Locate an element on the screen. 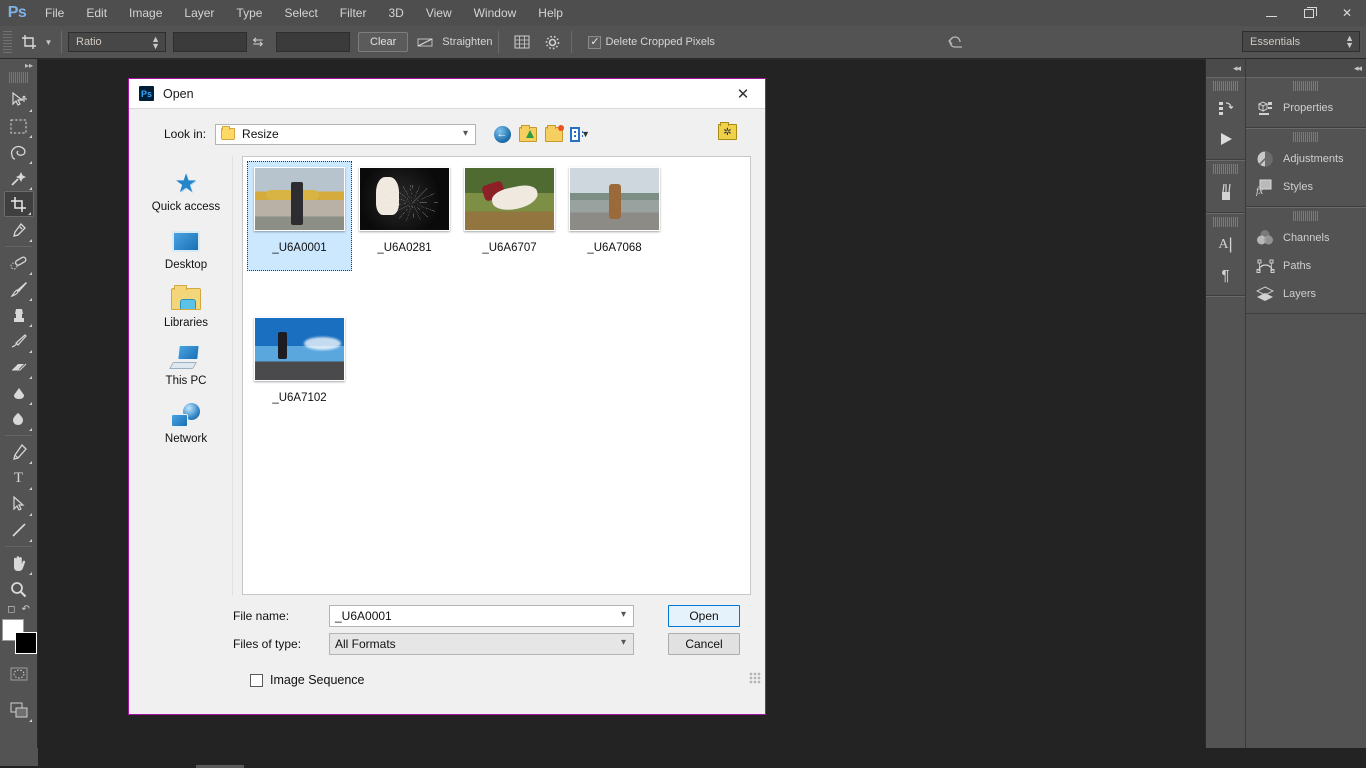  file-name-input: _U6A0001 ▾ is located at coordinates (481, 616).